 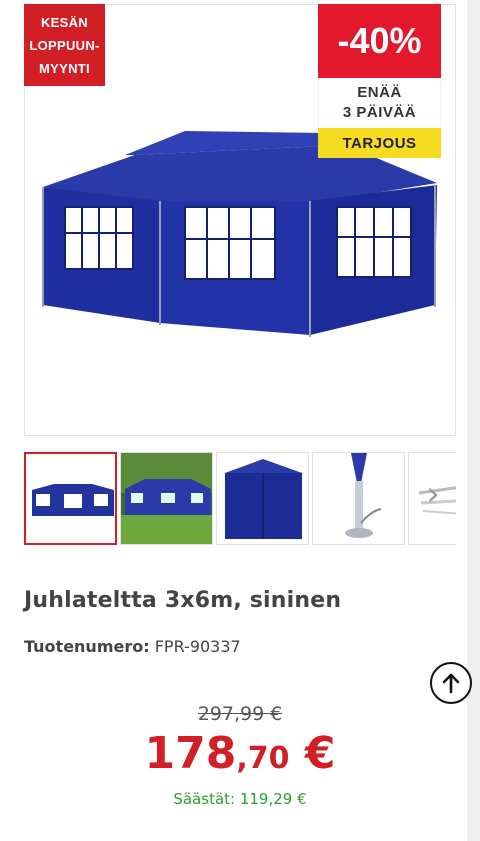 I want to click on discount-badge: -40% ENÄÄ 3 PÄIVÄÄ TARJOUS, so click(x=379, y=81).